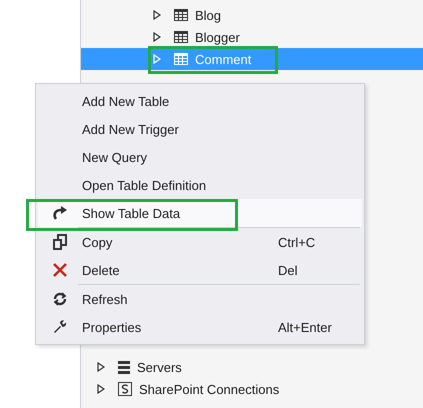 This screenshot has width=423, height=408. Describe the element at coordinates (217, 37) in the screenshot. I see `tree-item-label: Blogger` at that location.